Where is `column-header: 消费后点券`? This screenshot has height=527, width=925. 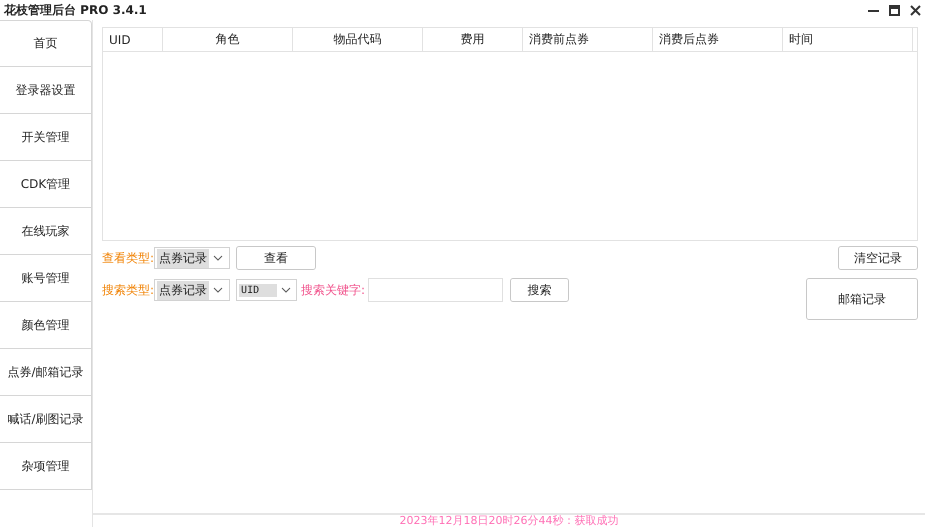
column-header: 消费后点券 is located at coordinates (718, 39).